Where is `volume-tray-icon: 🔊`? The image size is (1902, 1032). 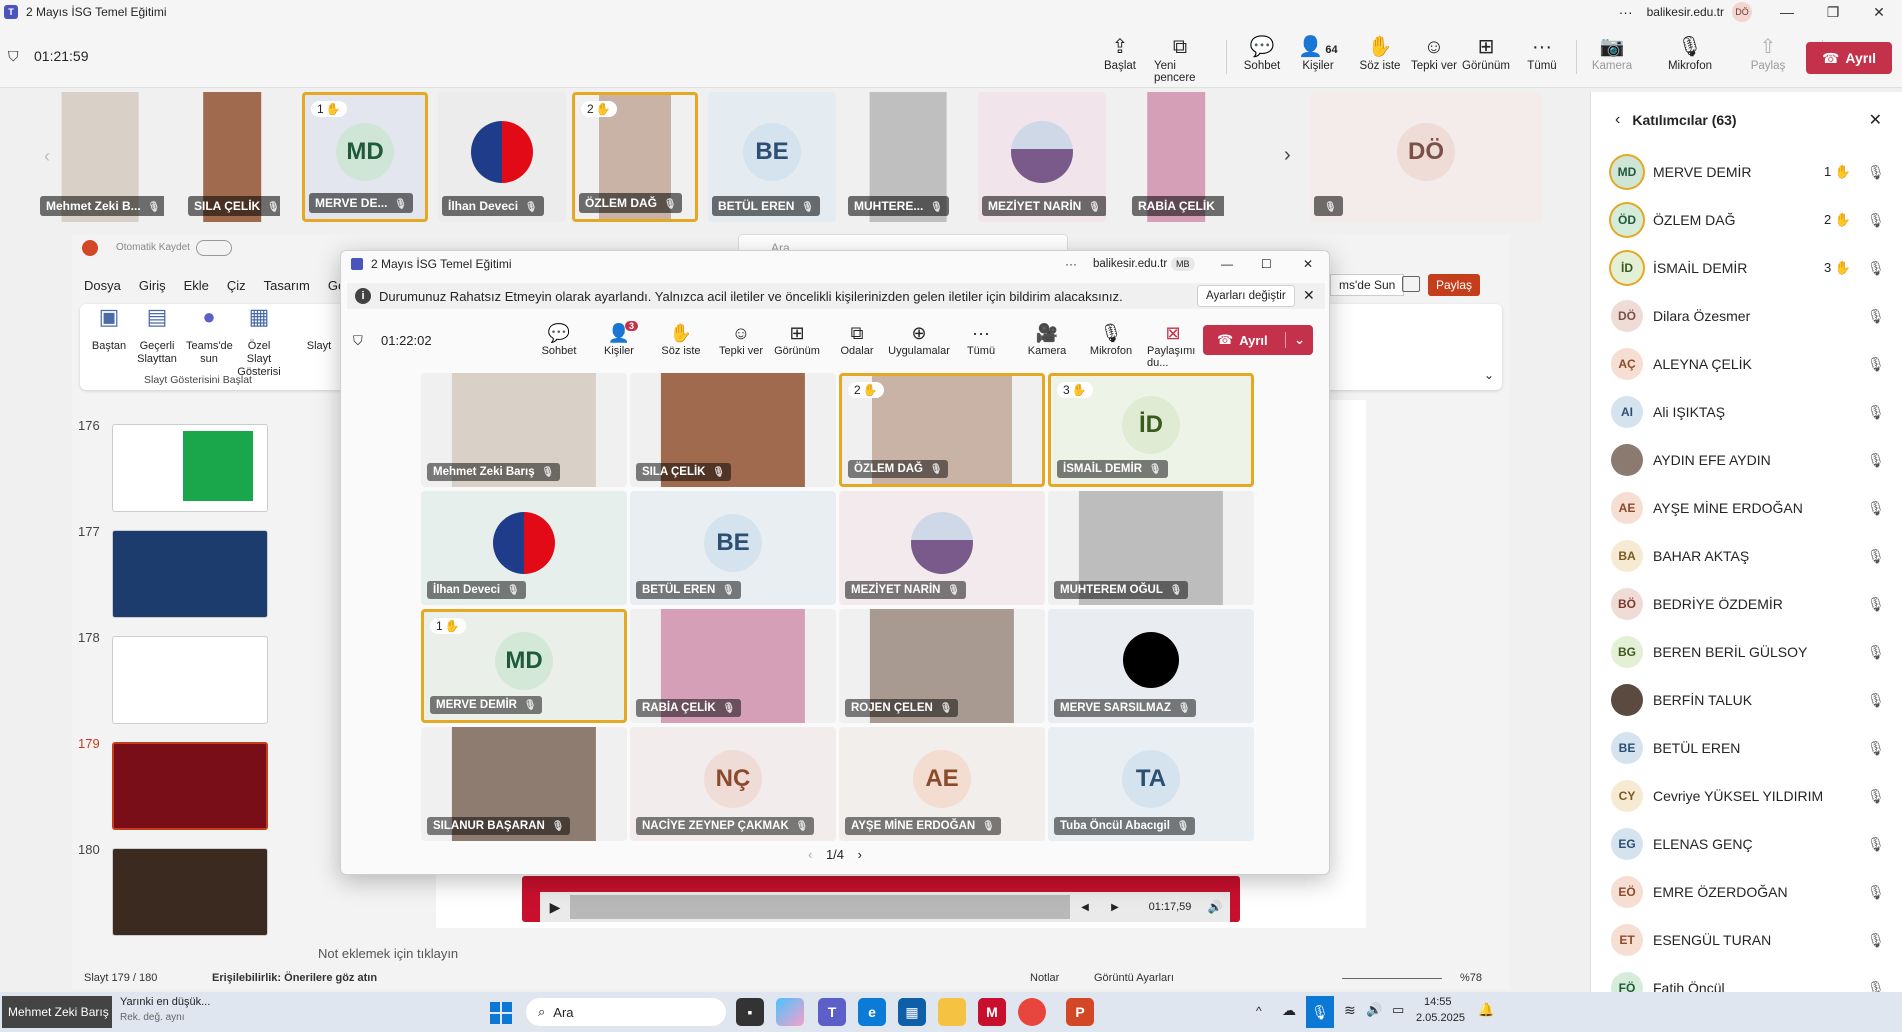 volume-tray-icon: 🔊 is located at coordinates (1374, 1010).